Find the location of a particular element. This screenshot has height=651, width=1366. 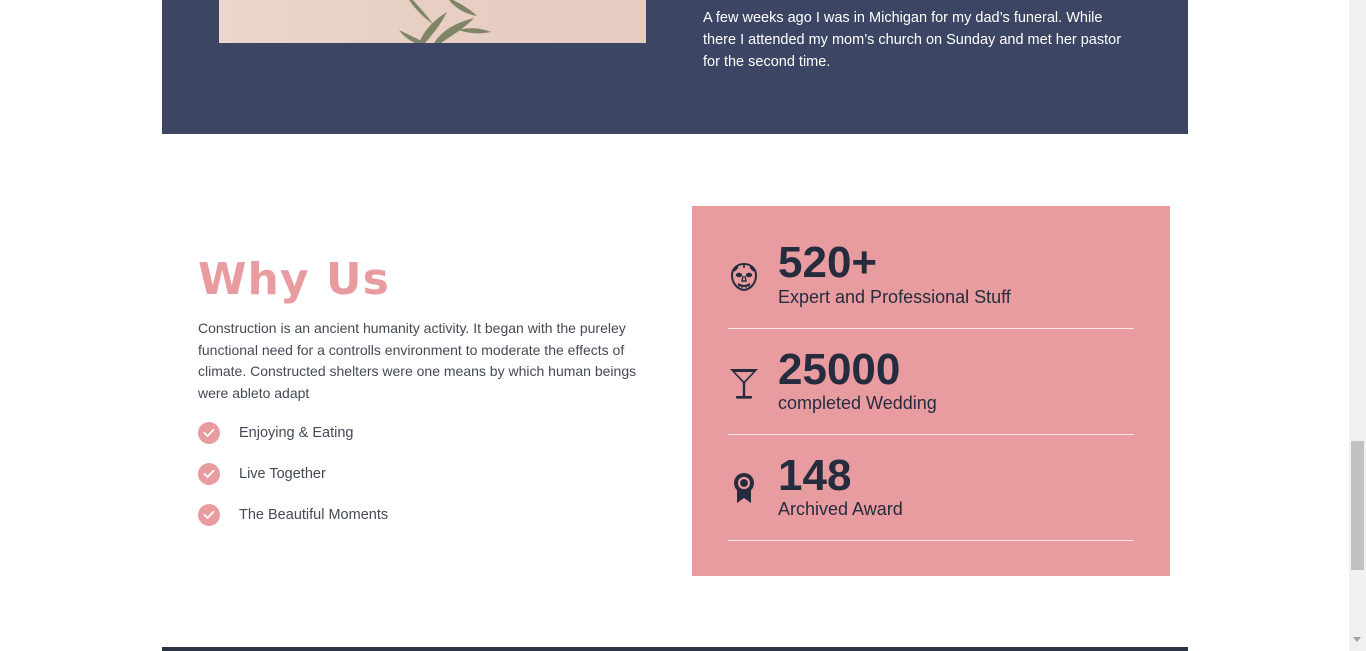

feature-label: Enjoying & Eating is located at coordinates (296, 433).